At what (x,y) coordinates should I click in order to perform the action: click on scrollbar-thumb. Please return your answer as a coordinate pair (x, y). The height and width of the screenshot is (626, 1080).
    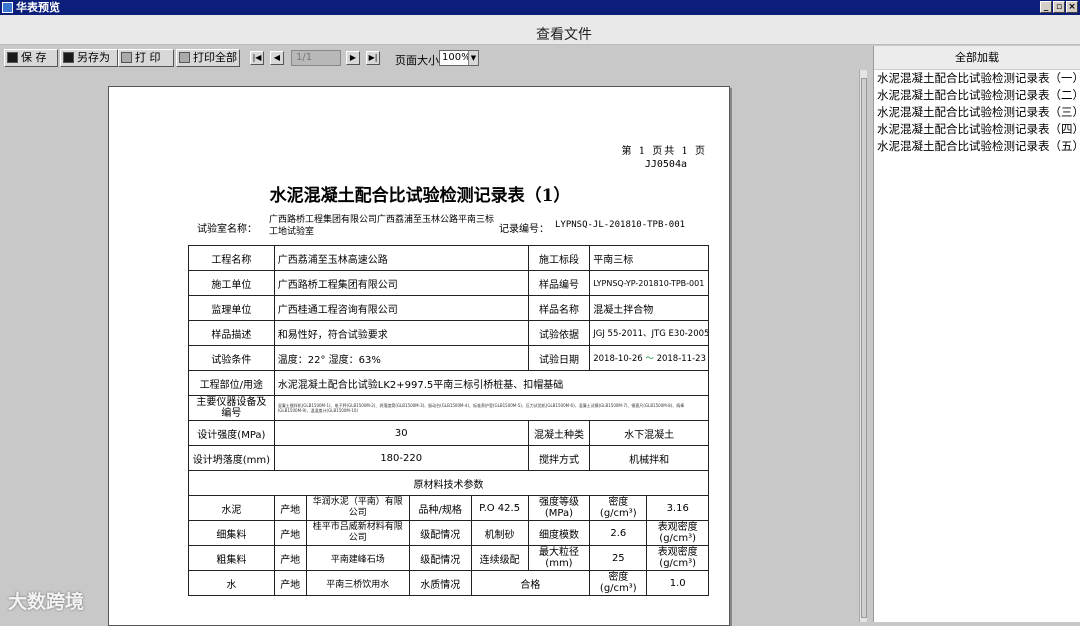
    Looking at the image, I should click on (864, 348).